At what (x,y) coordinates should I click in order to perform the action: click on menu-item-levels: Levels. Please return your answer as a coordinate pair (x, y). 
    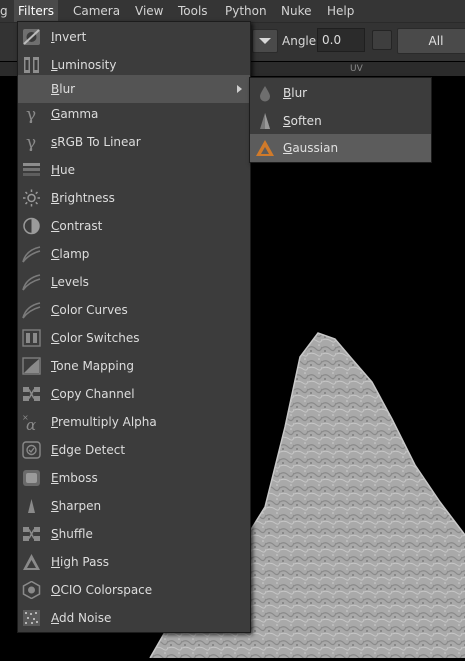
    Looking at the image, I should click on (134, 282).